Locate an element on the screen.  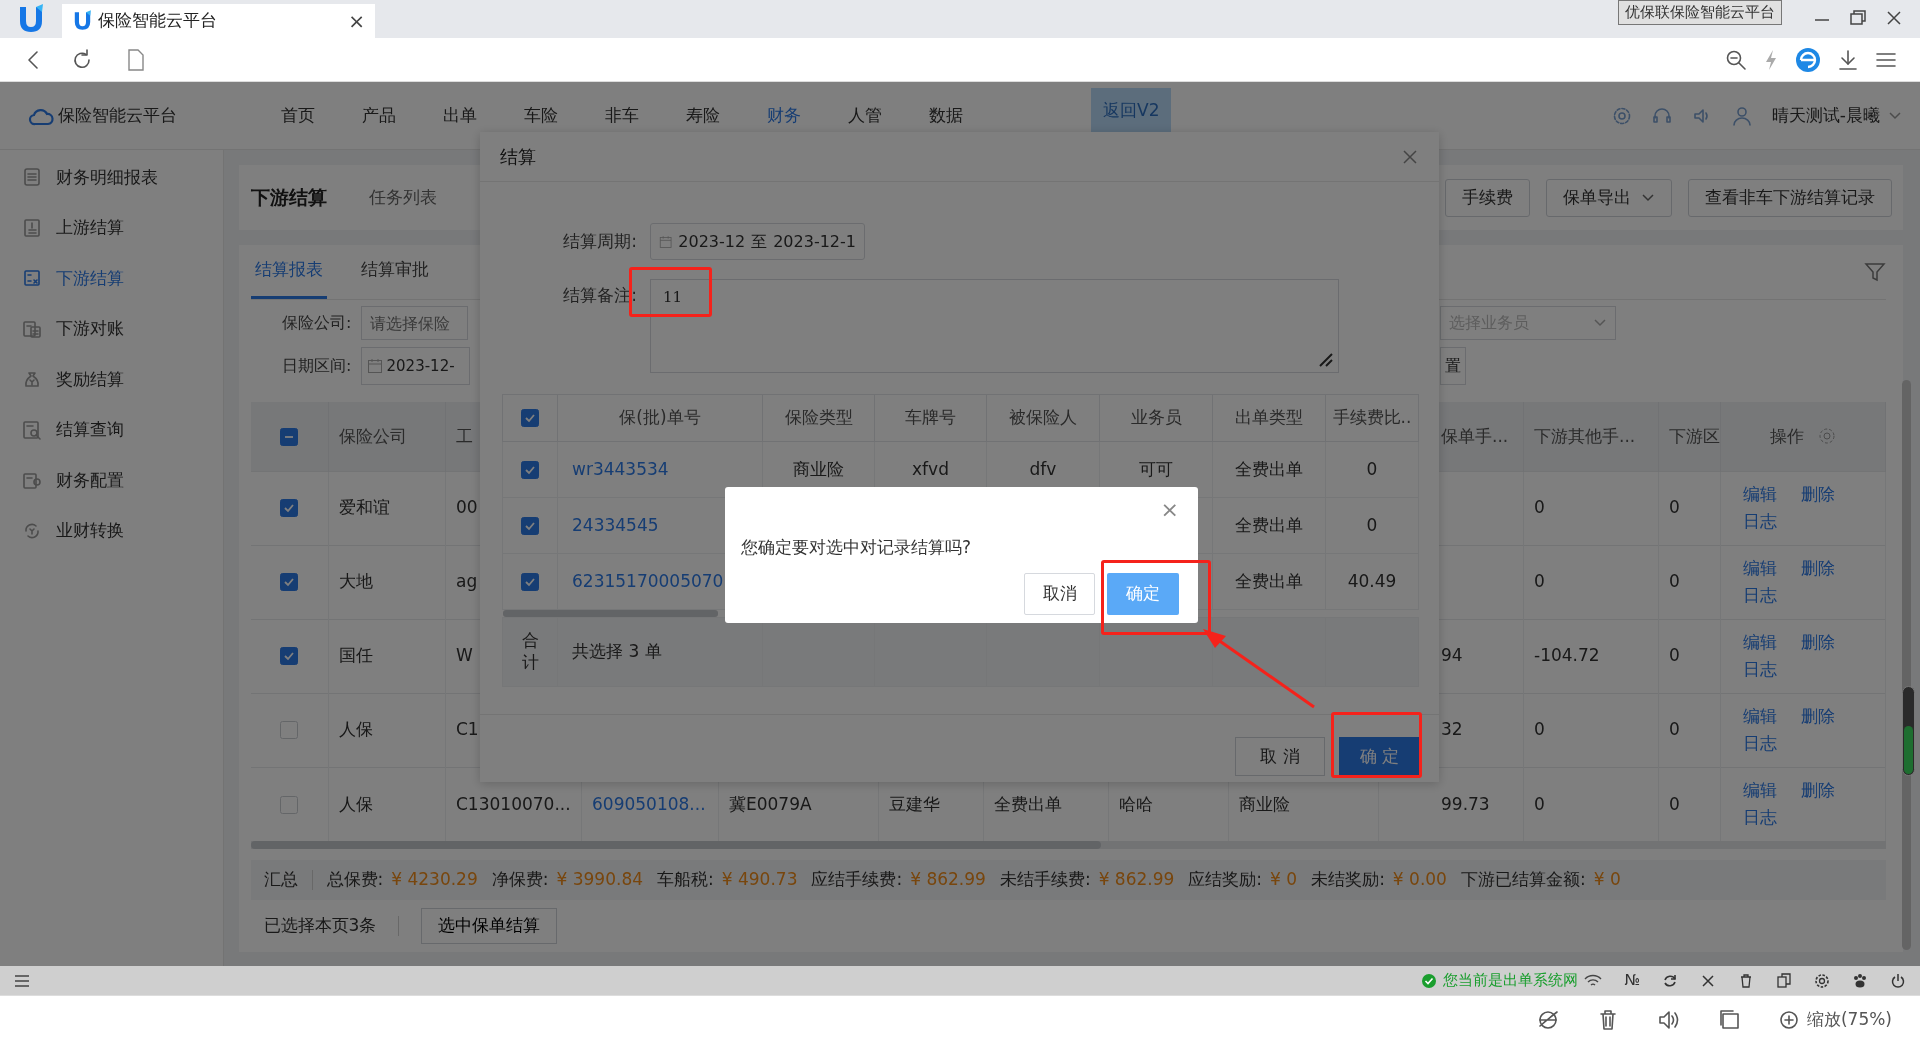
brand-name: 保险智能云平台 is located at coordinates (117, 115).